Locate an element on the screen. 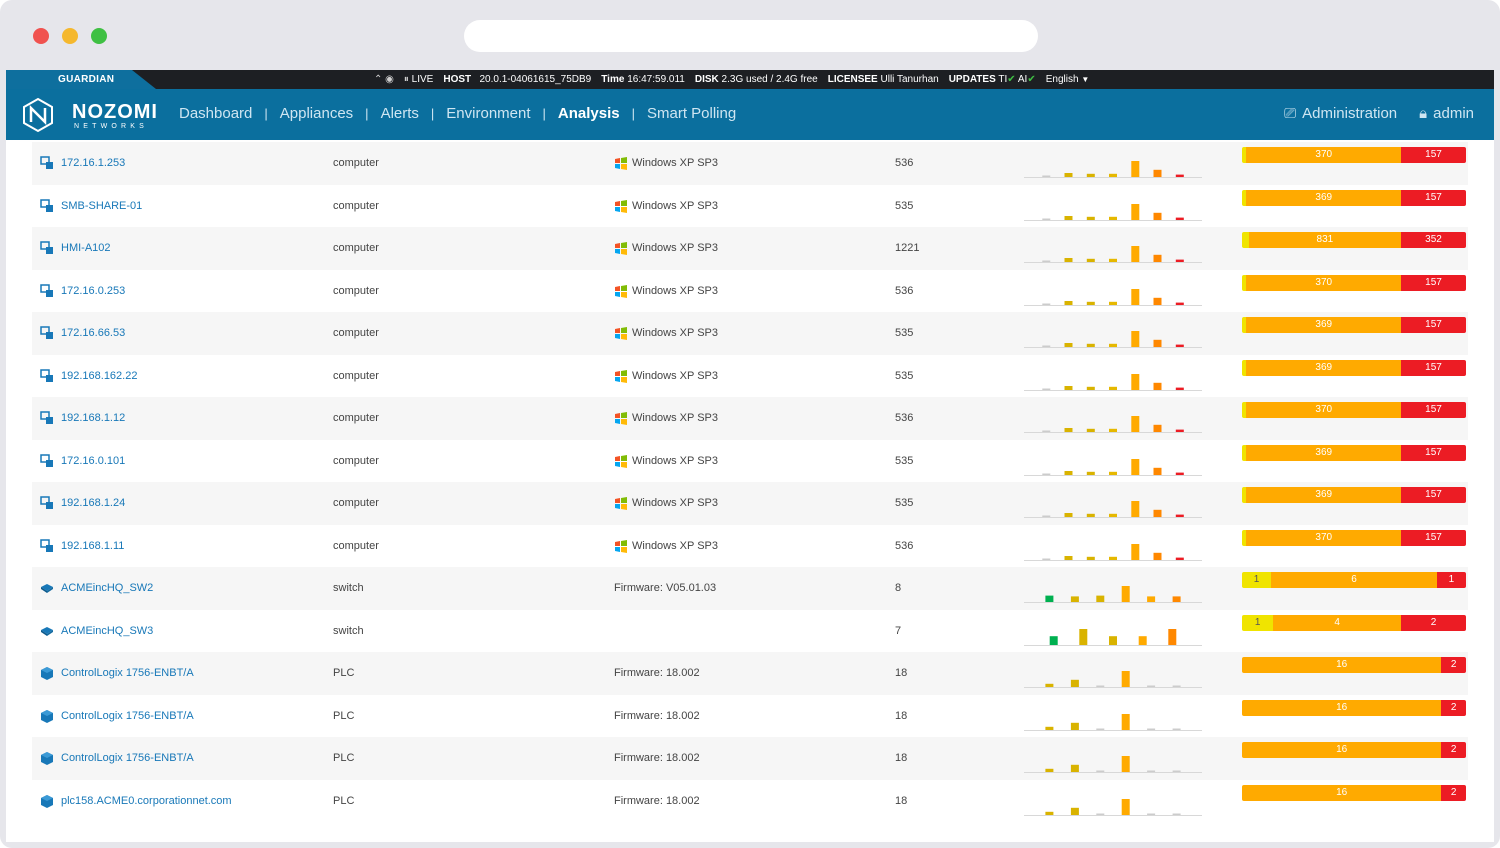 The image size is (1500, 848). nav-dashboard: Dashboard is located at coordinates (215, 113).